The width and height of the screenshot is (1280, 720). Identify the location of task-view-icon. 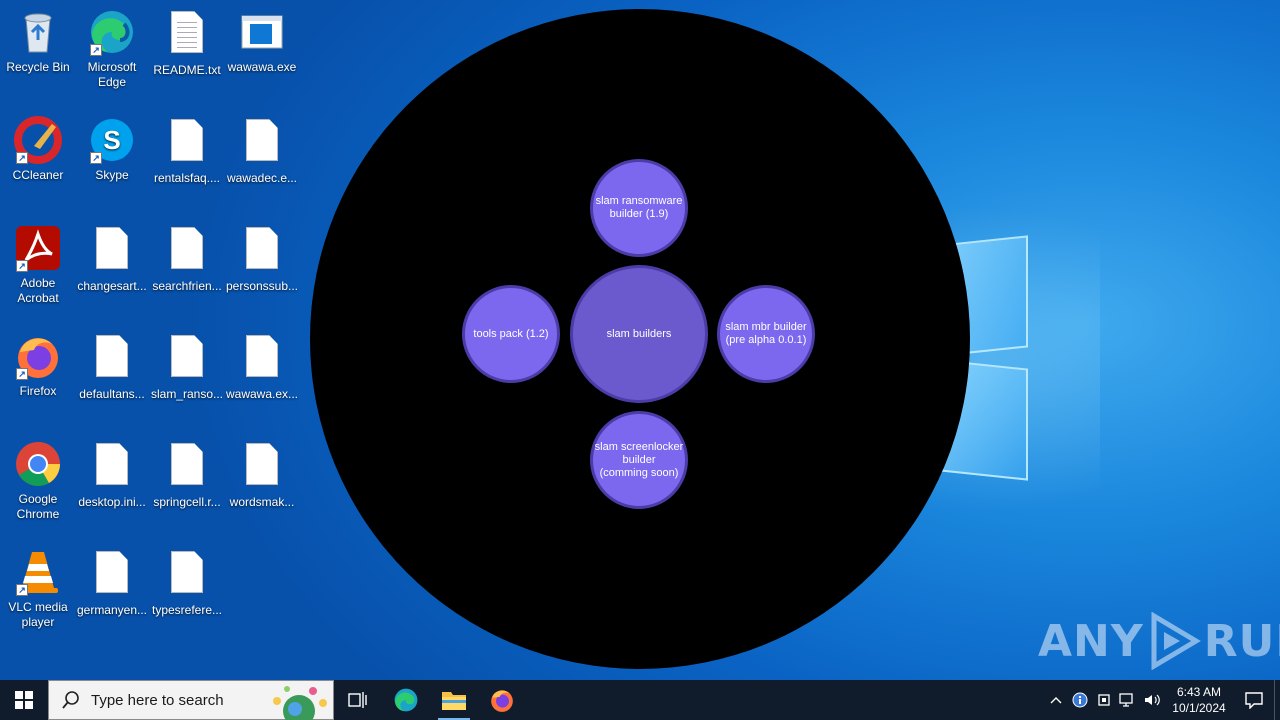
(357, 700).